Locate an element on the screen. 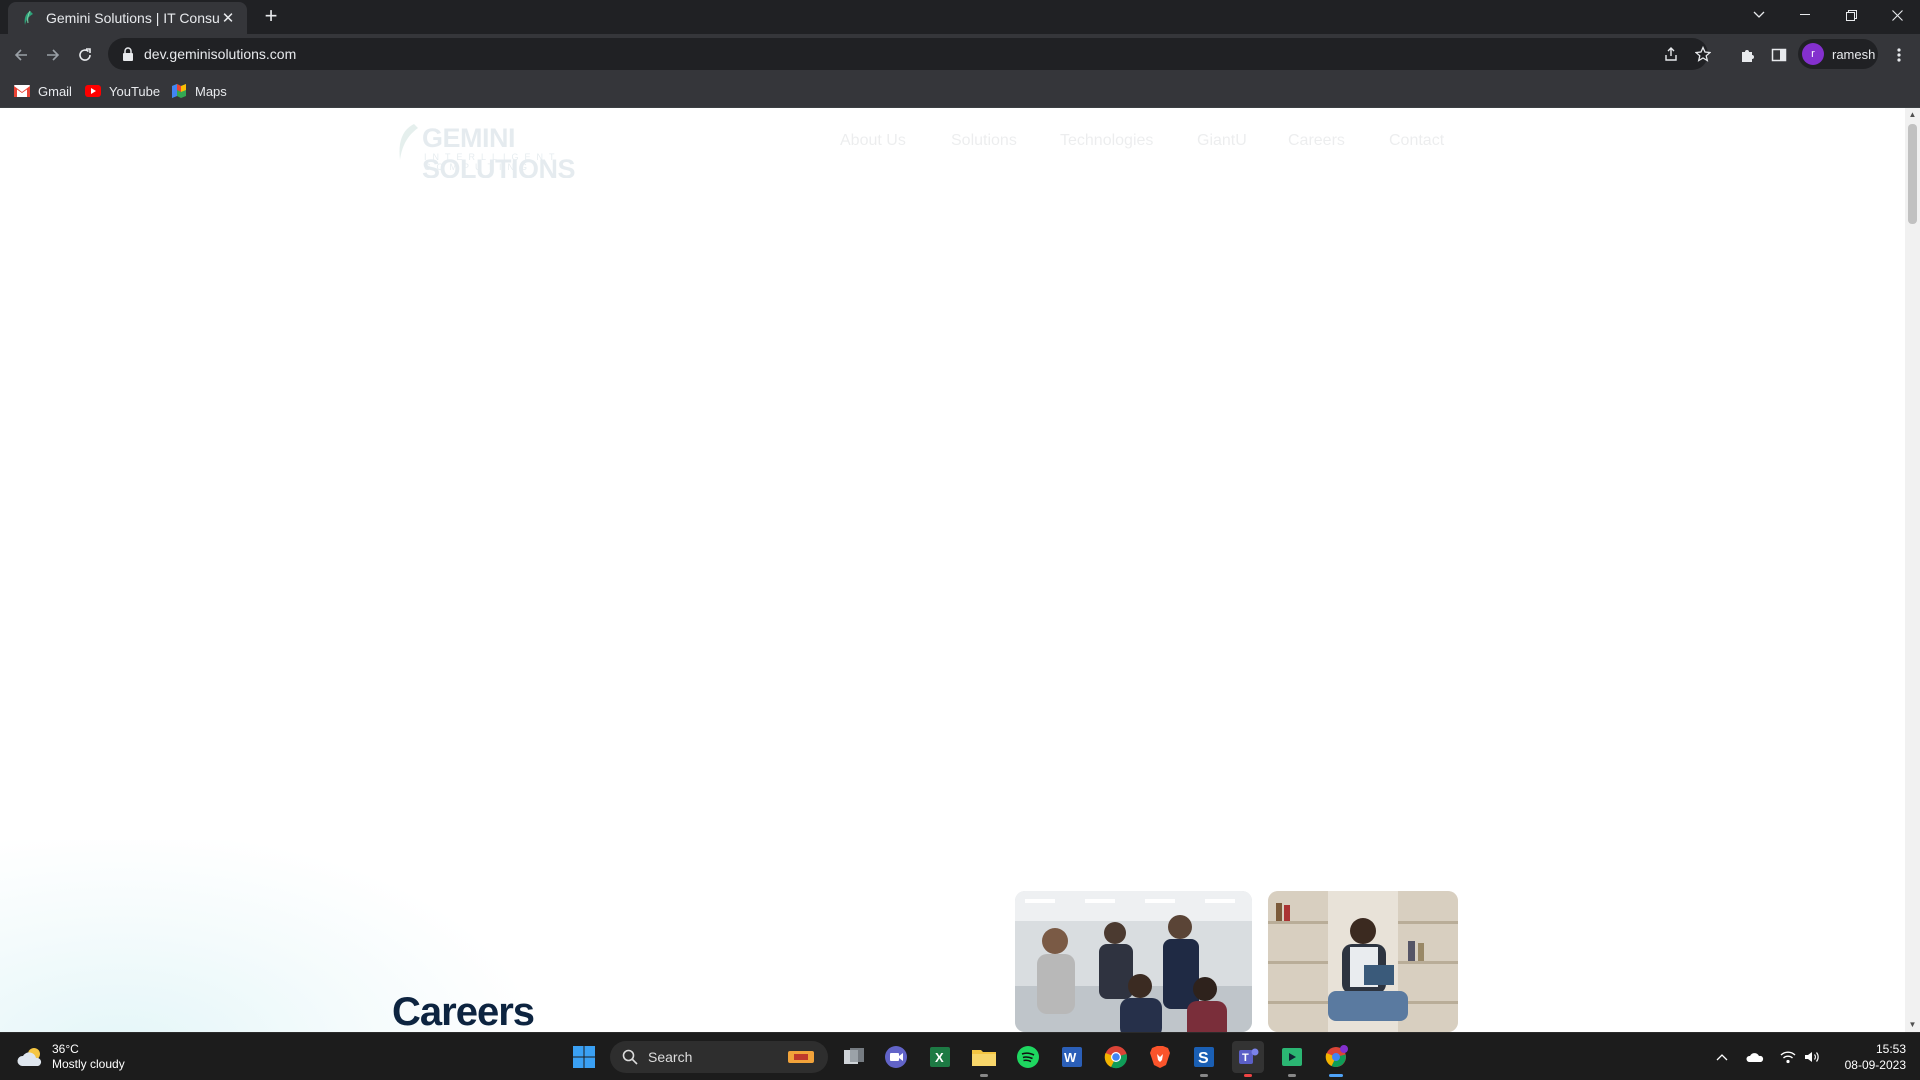 This screenshot has width=1920, height=1080. sketch-s-app-icon: S is located at coordinates (1204, 1059).